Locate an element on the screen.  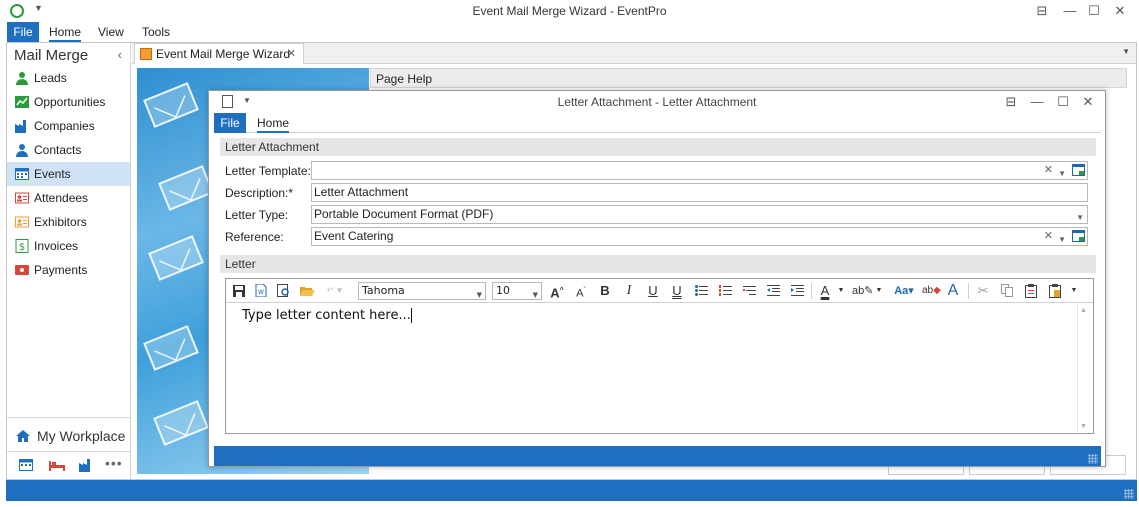
close-tab-icon: ✕ is located at coordinates (291, 53).